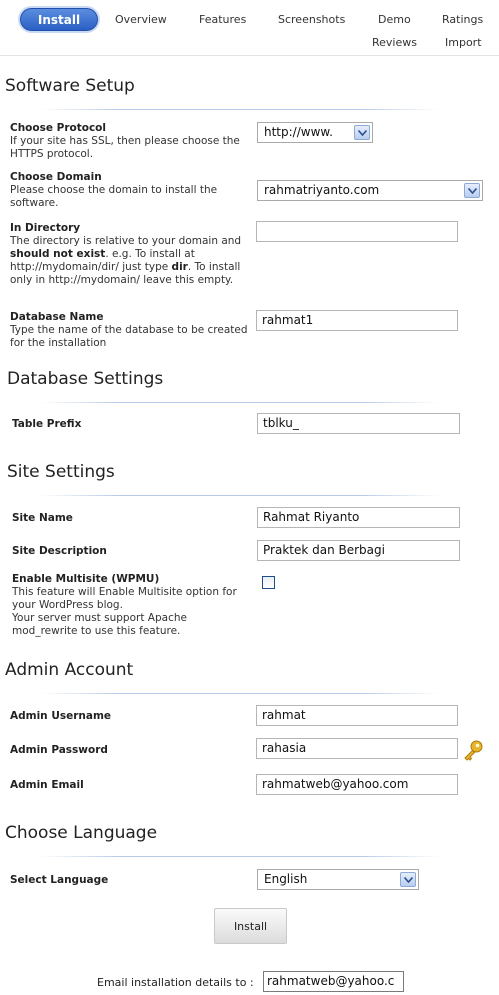 The width and height of the screenshot is (499, 995). I want to click on language-label-group: Select Language, so click(130, 880).